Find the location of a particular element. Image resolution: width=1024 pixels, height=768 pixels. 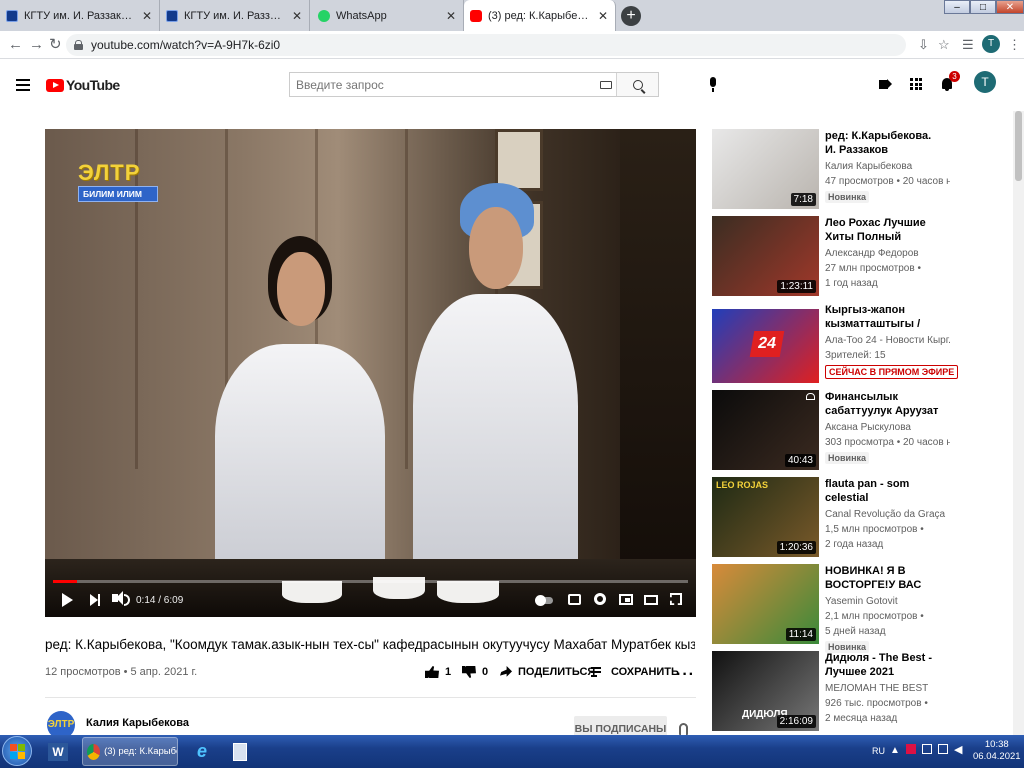

forward-arrow-icon: → is located at coordinates (36, 45).